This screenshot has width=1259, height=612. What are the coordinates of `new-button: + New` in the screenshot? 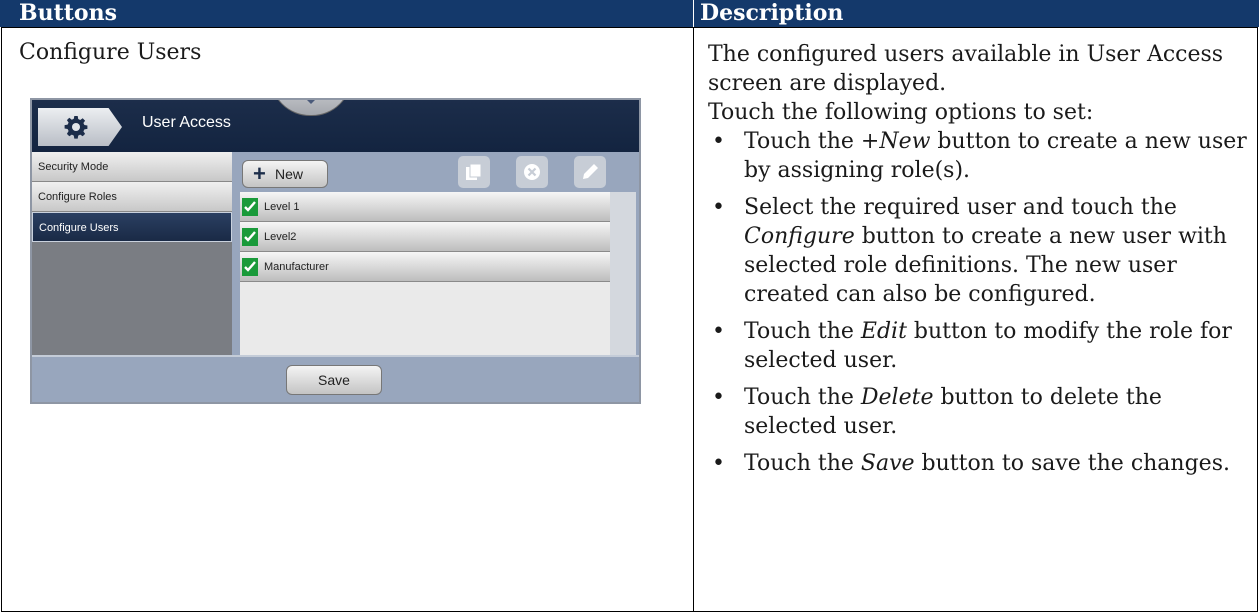 It's located at (285, 174).